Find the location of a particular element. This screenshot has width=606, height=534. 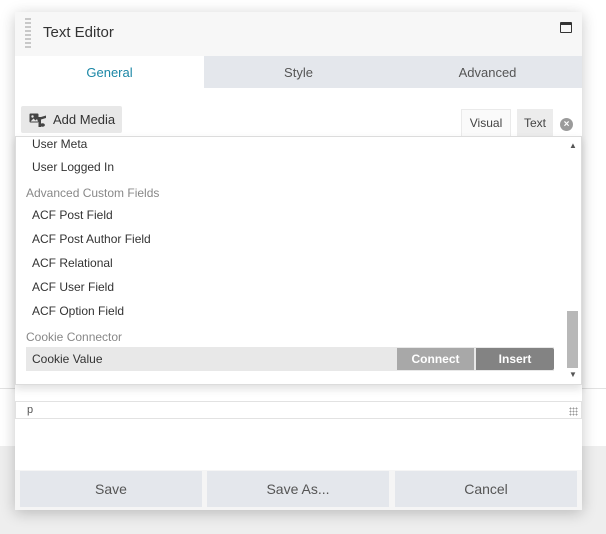

cancel-button: Cancel is located at coordinates (486, 489).